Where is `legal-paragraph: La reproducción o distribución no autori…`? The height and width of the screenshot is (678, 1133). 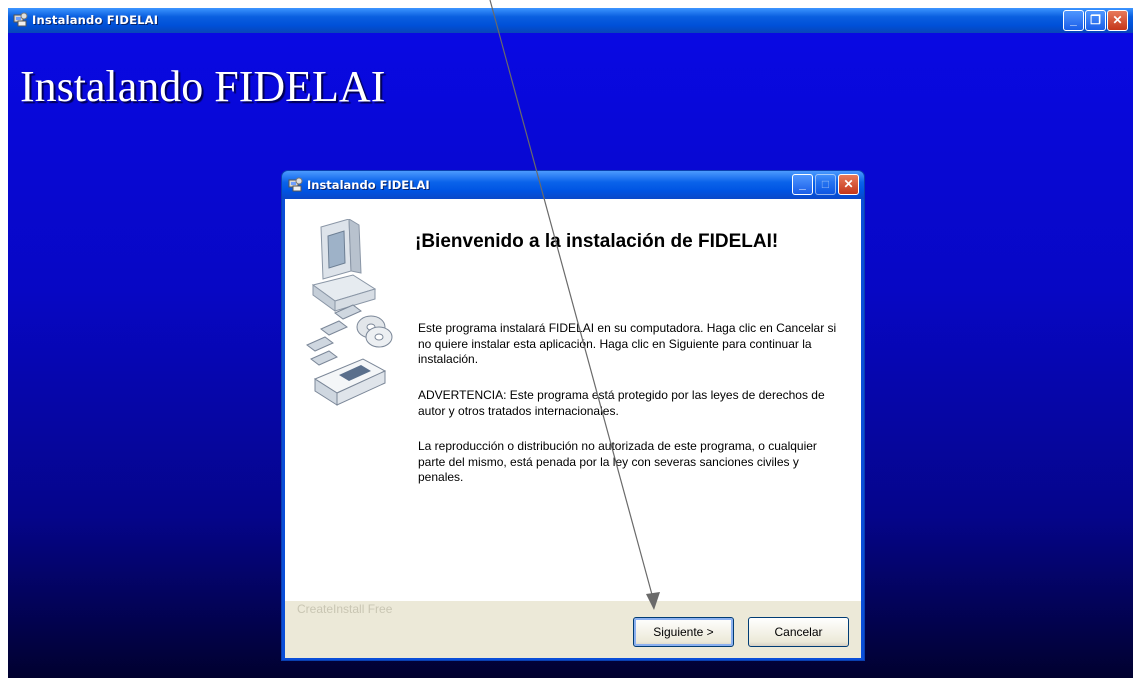
legal-paragraph: La reproducción o distribución no autori… is located at coordinates (617, 461).